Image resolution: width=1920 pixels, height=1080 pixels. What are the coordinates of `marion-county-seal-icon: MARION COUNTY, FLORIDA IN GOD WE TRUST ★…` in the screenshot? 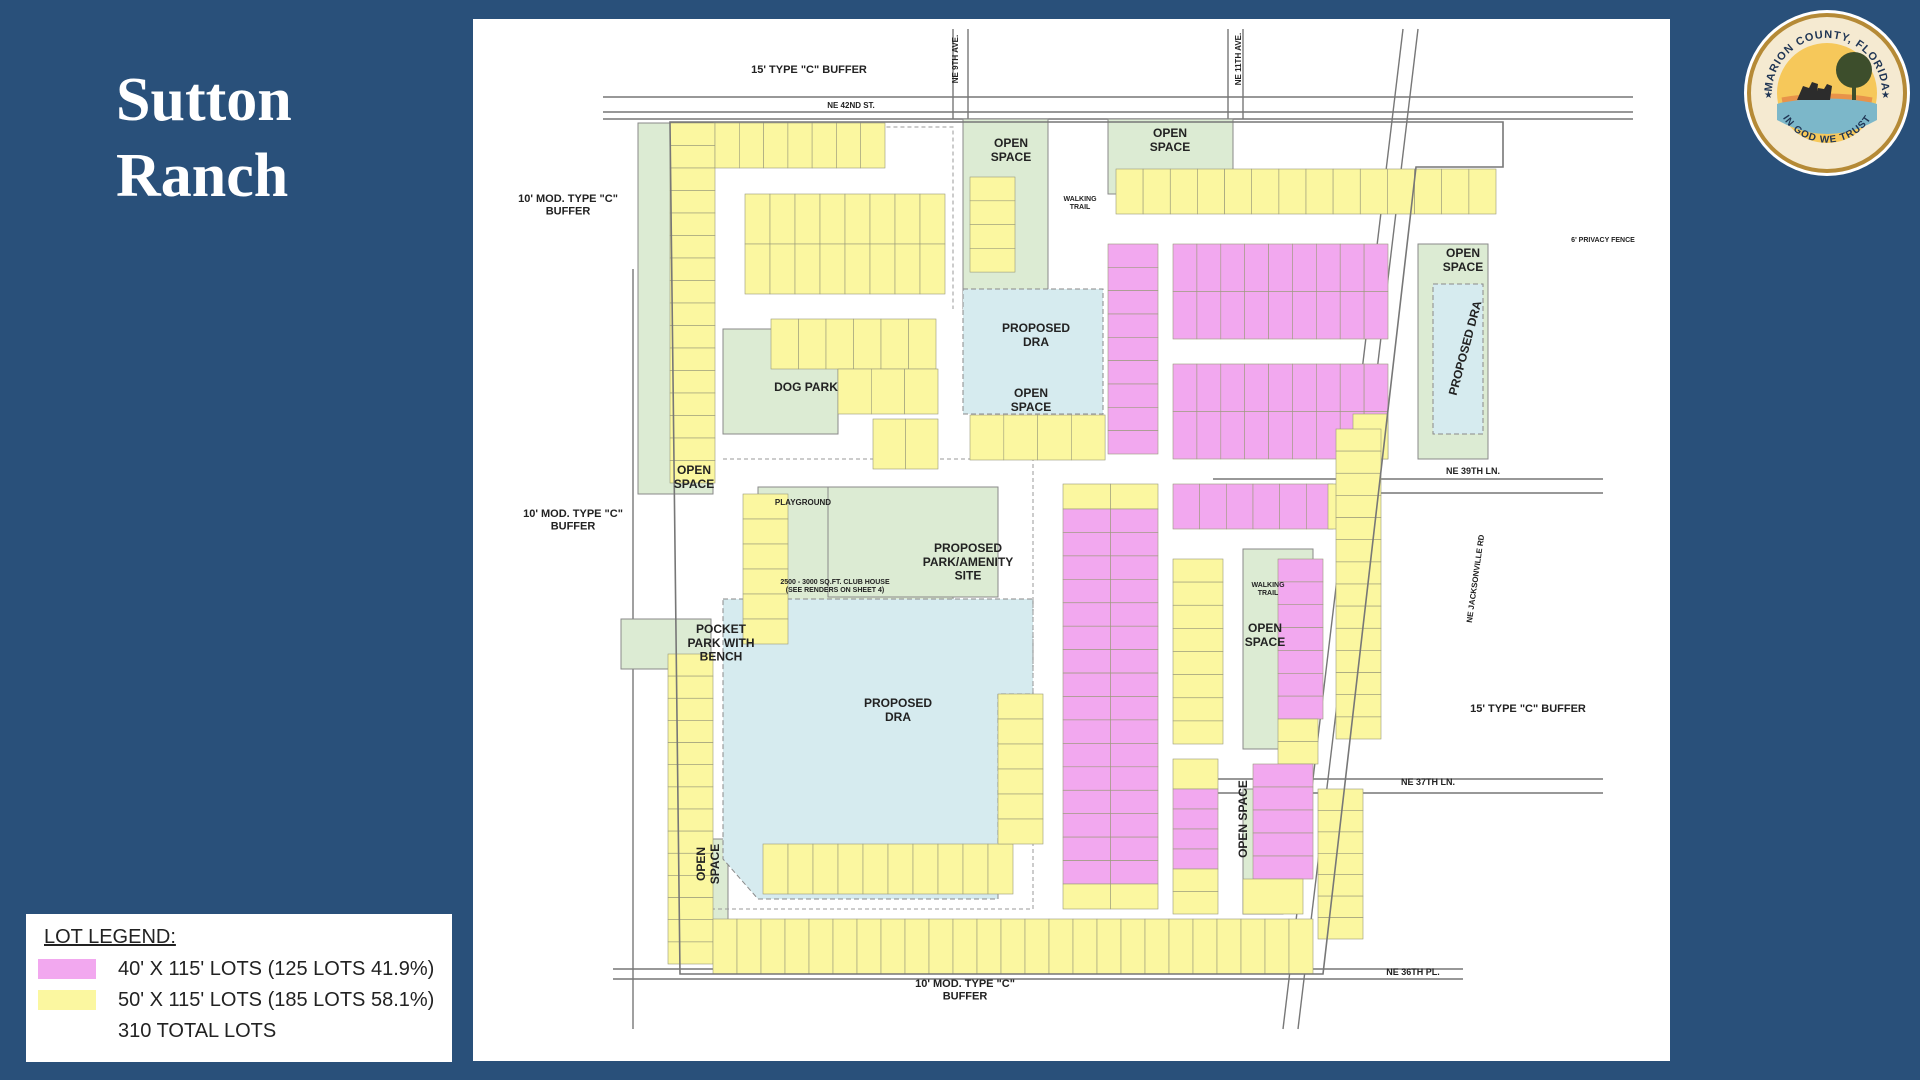 It's located at (1827, 93).